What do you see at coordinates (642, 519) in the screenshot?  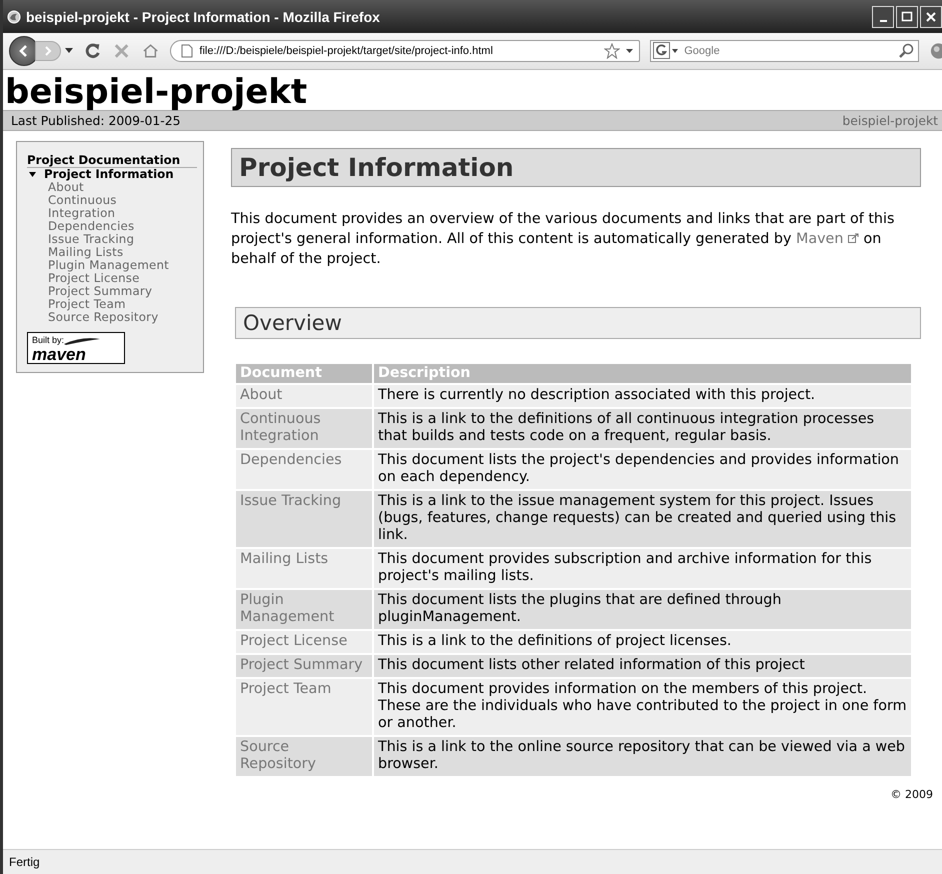 I see `table-cell: This is a link to the issue management system for this project. Issues (bugs, features, change requests) can be created and queried using this link.` at bounding box center [642, 519].